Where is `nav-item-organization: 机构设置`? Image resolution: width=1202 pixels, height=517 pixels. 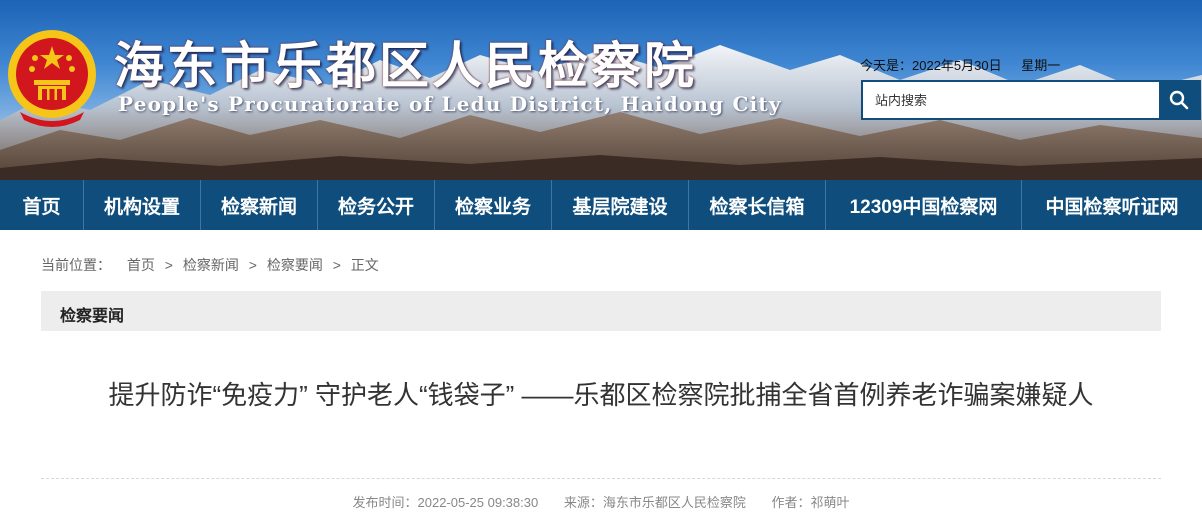 nav-item-organization: 机构设置 is located at coordinates (142, 205).